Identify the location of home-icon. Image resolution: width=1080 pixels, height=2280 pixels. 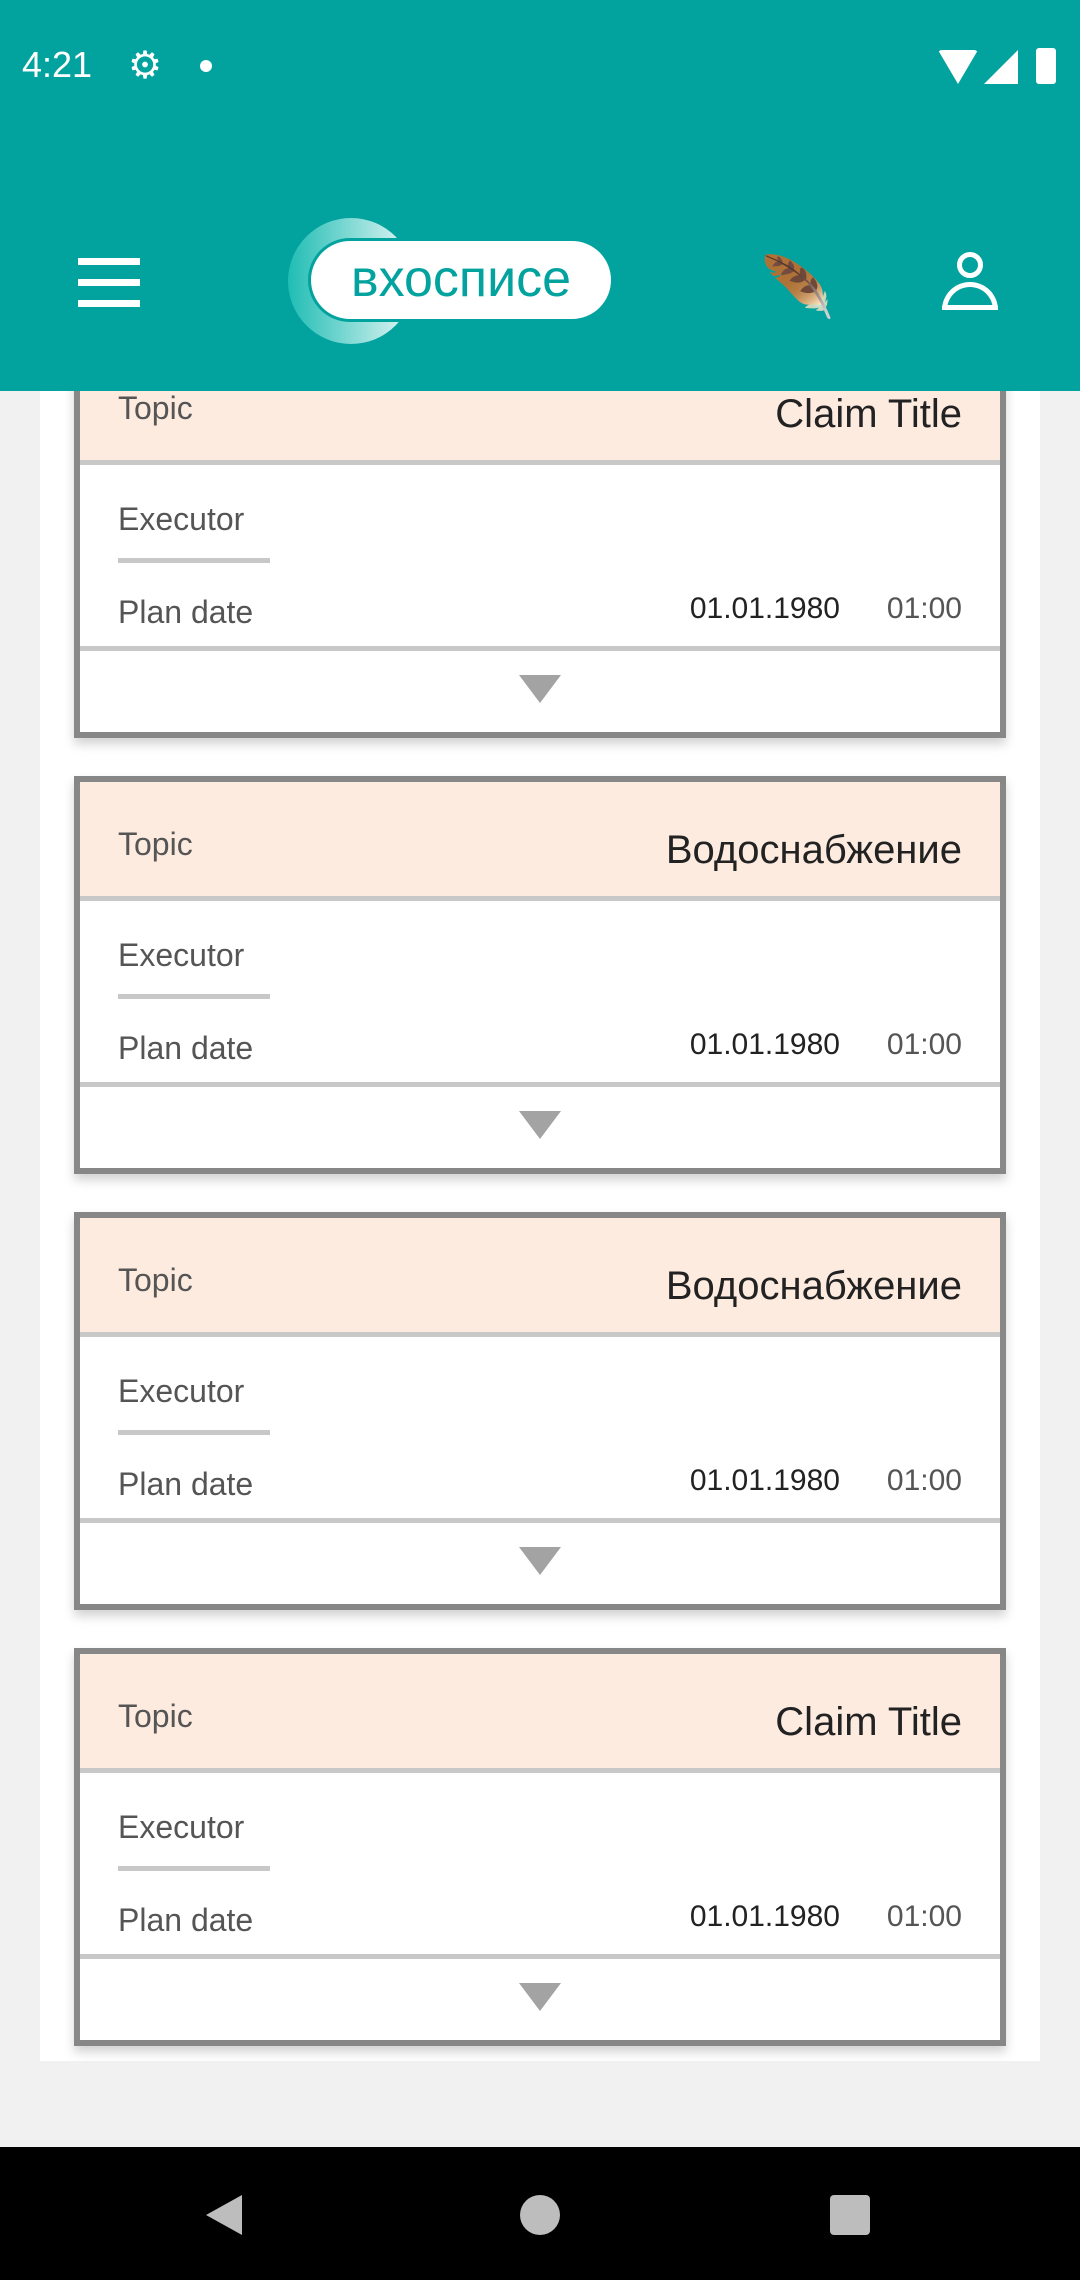
(540, 2215).